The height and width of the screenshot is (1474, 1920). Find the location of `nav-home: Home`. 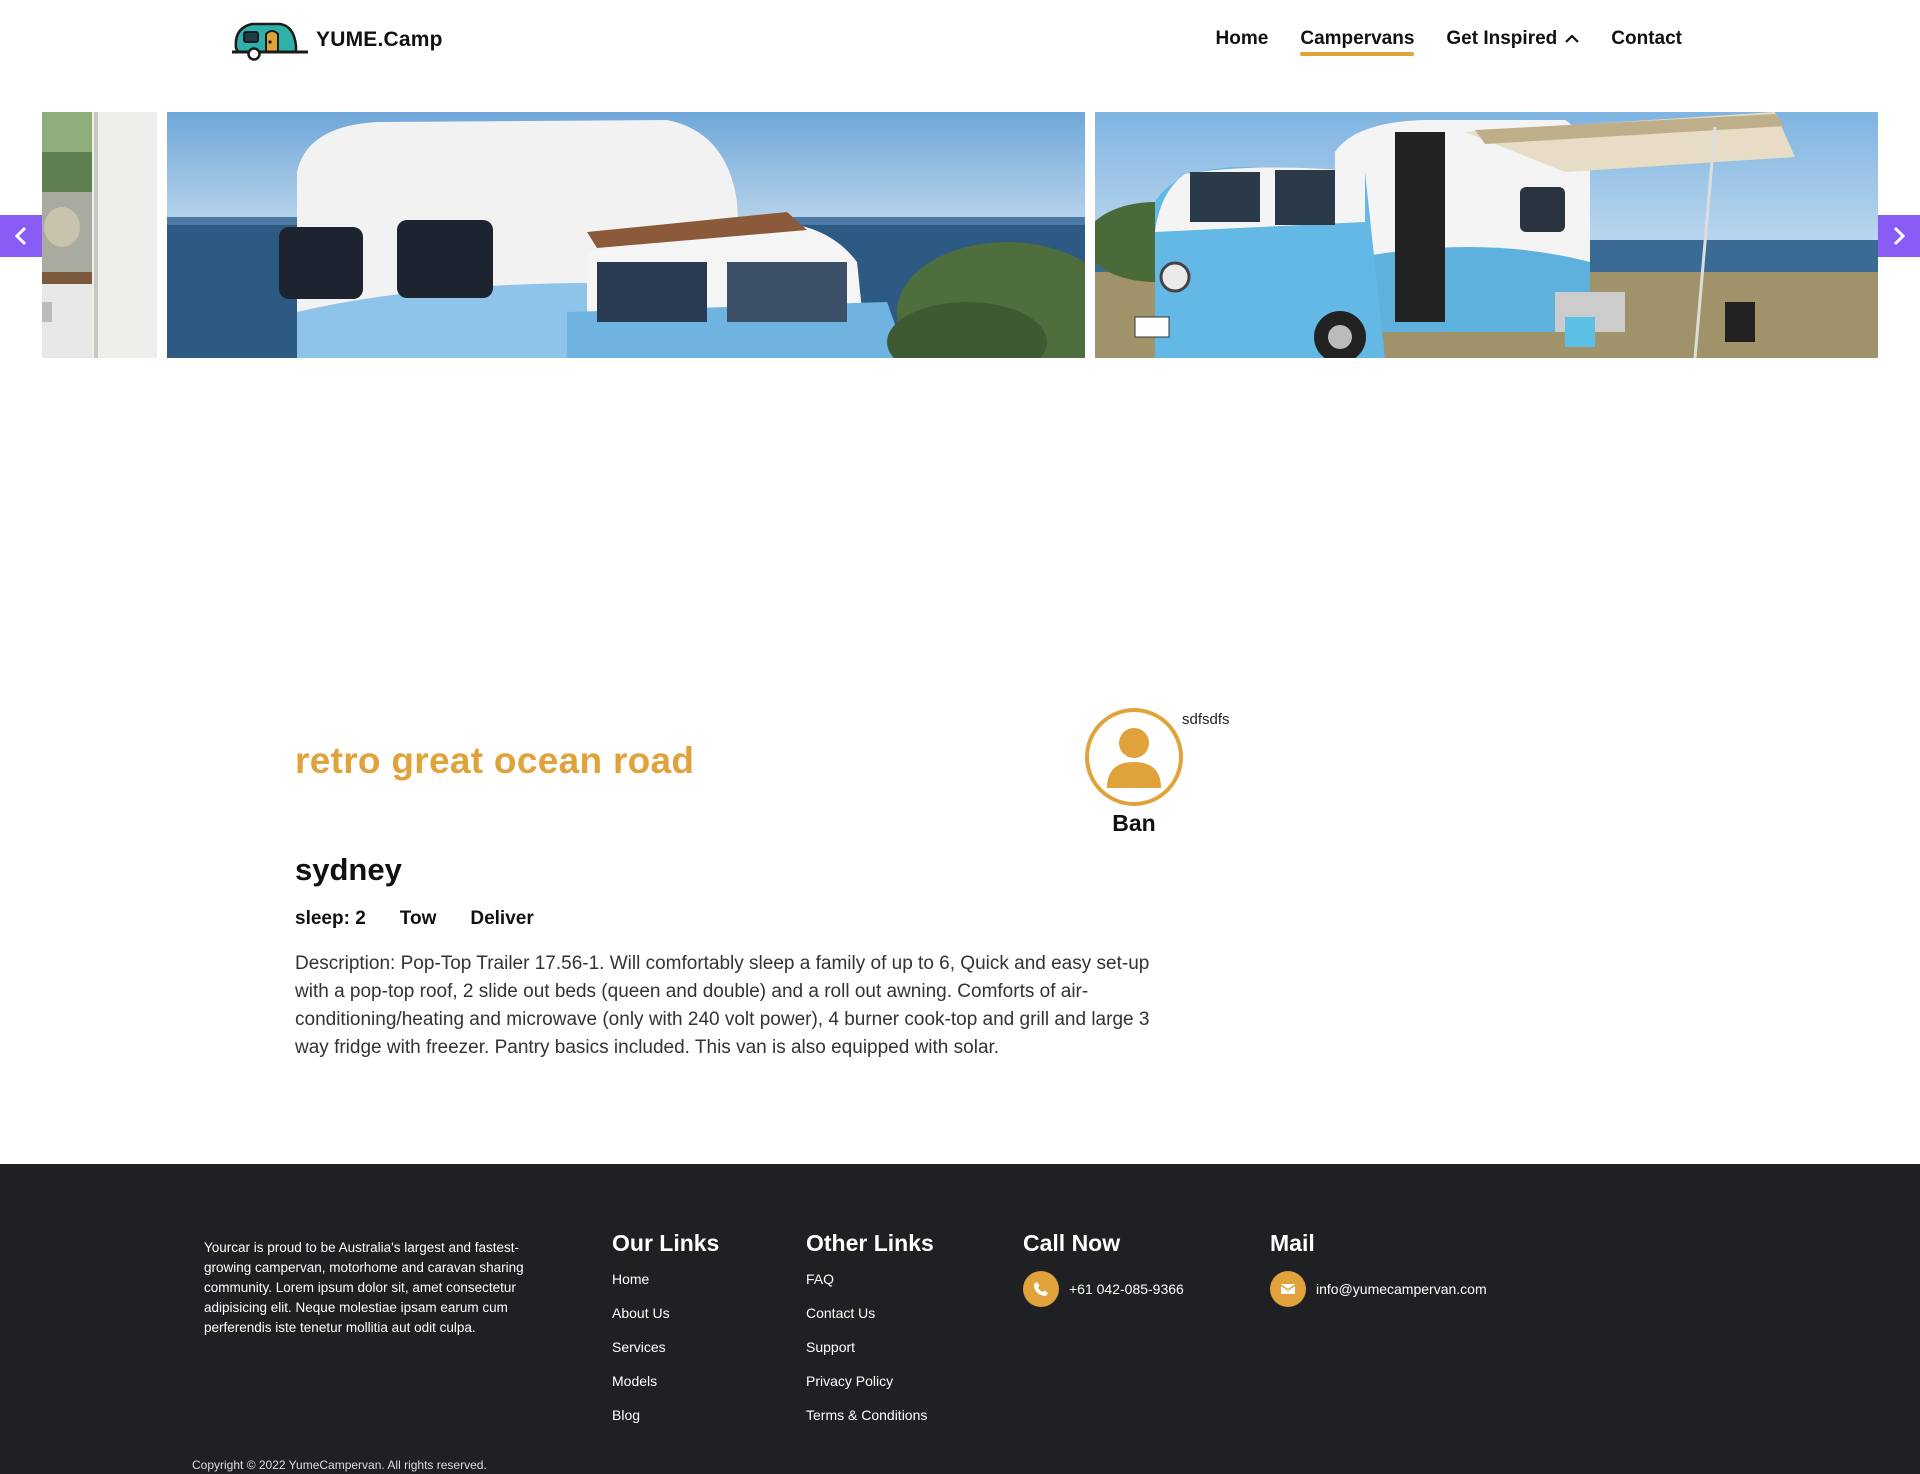

nav-home: Home is located at coordinates (1242, 42).